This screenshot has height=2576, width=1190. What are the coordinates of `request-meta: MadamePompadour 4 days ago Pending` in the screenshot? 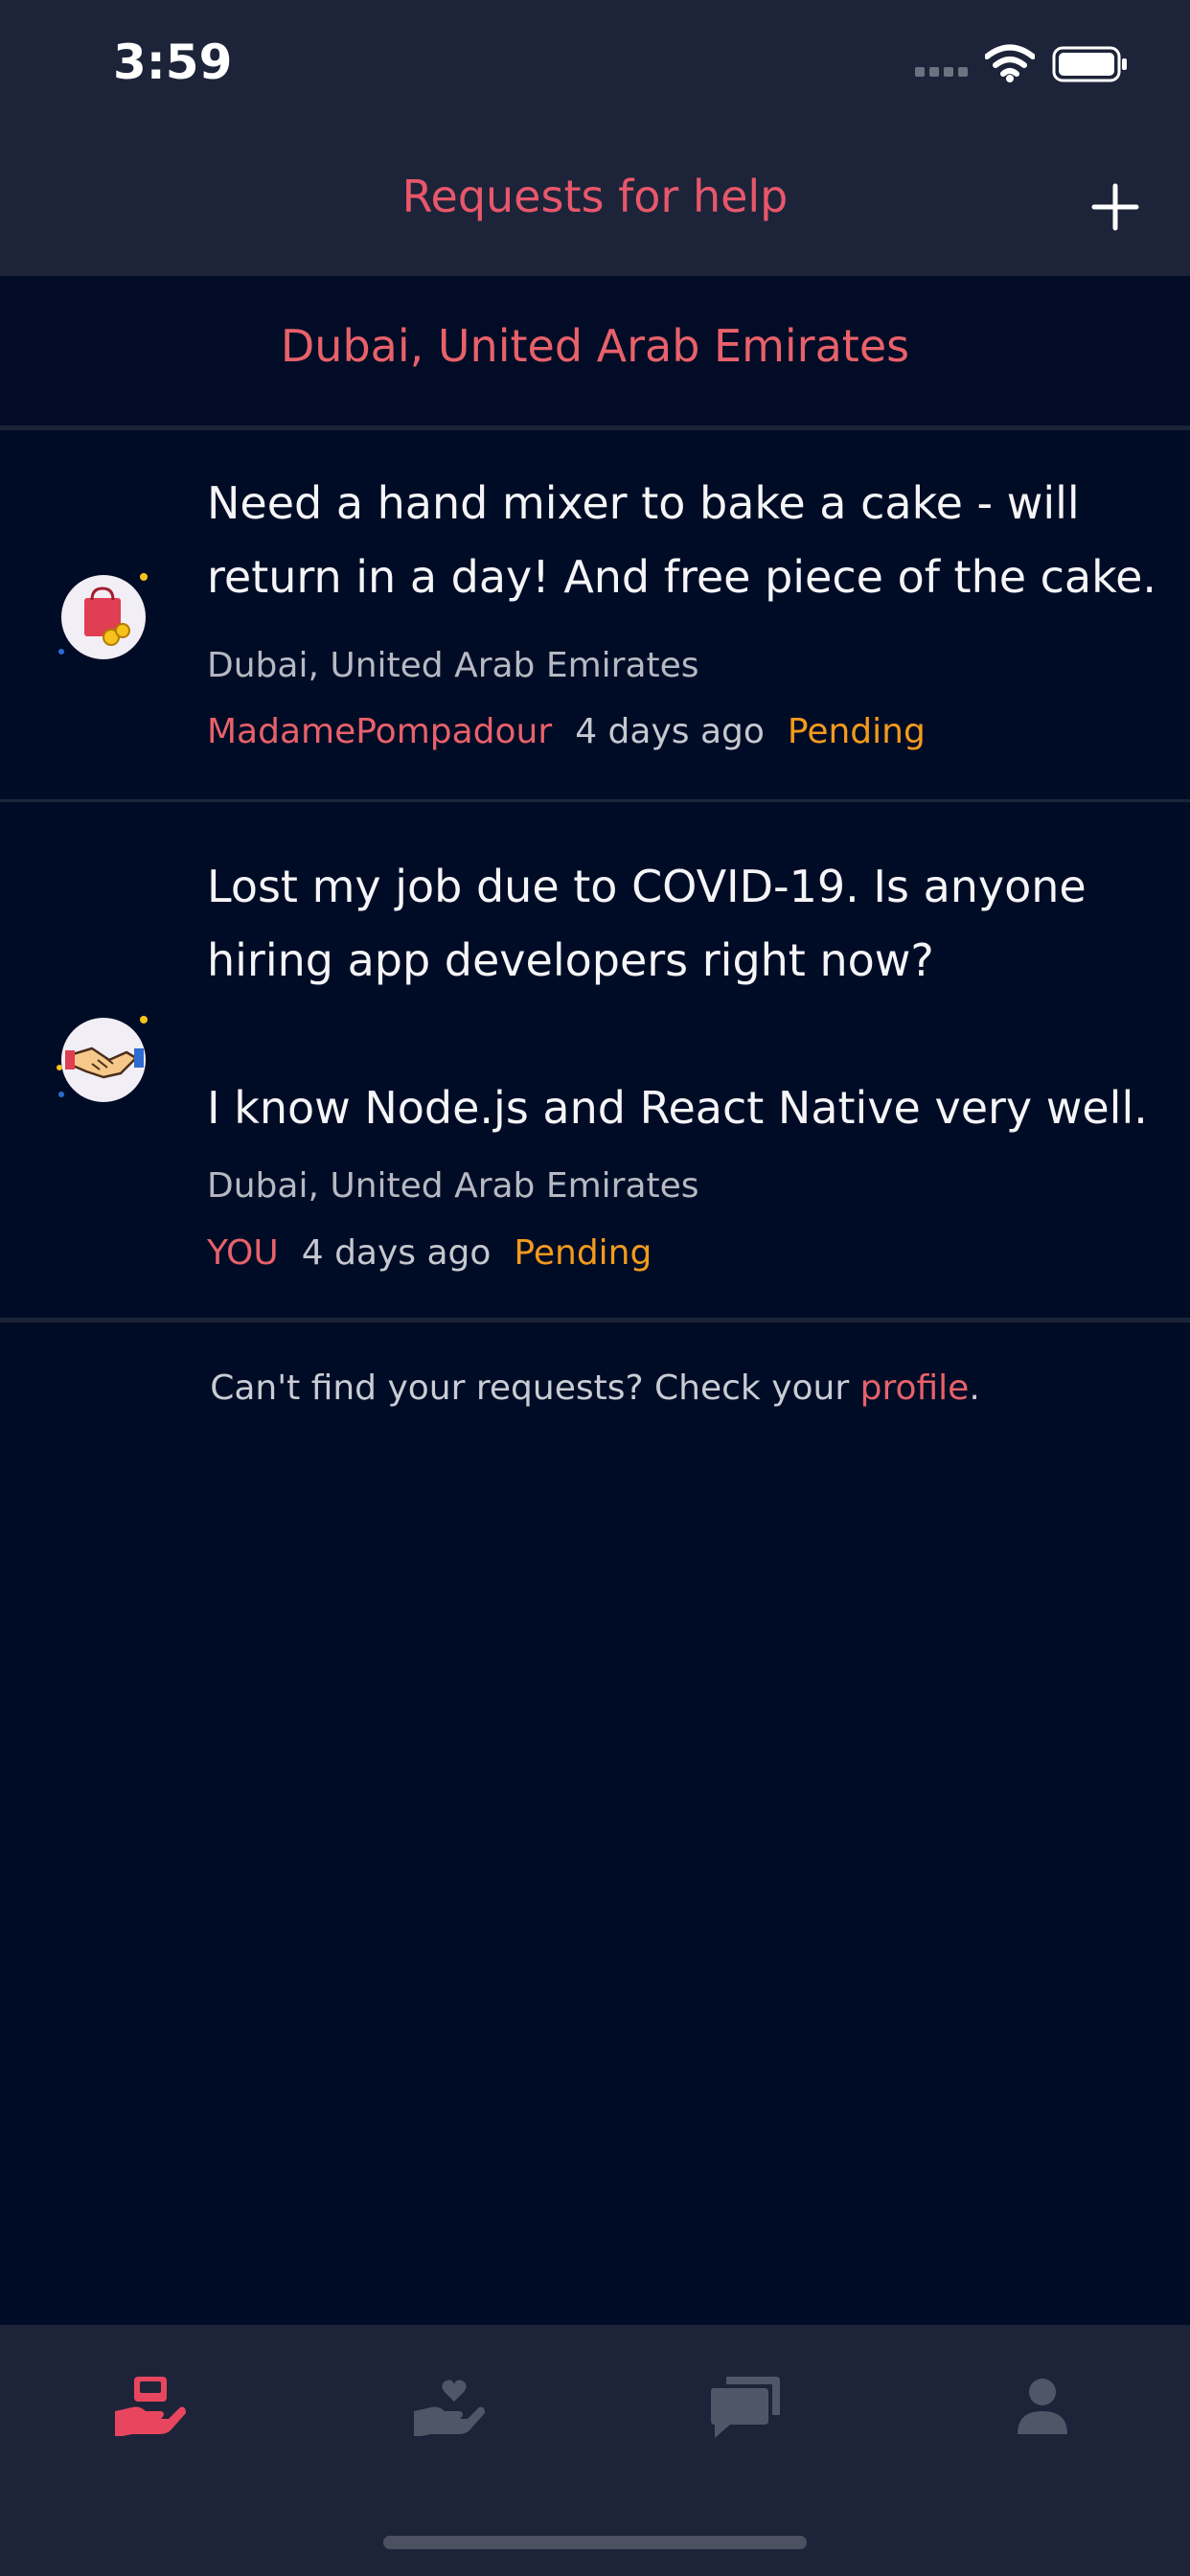 It's located at (567, 731).